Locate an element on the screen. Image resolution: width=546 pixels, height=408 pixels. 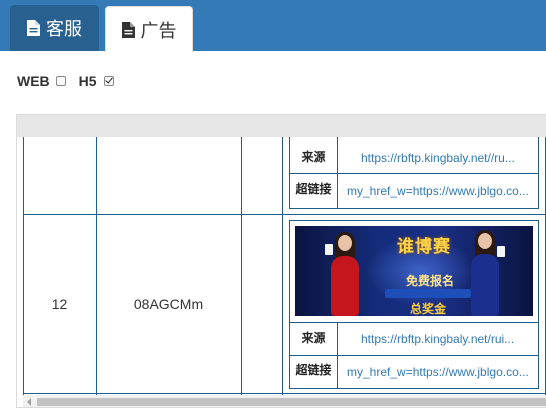
tab-customer-service: 客服 is located at coordinates (54, 28).